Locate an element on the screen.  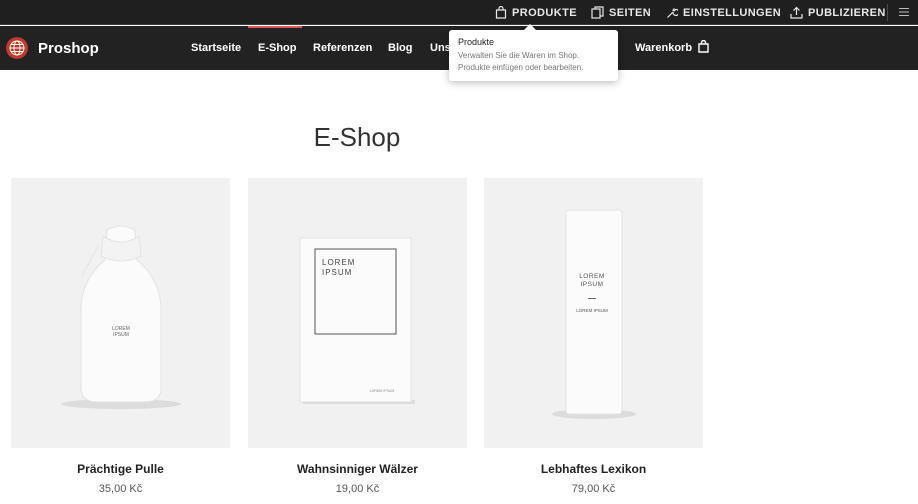
editor-einstellungen-label: EINSTELLUNGEN is located at coordinates (732, 12).